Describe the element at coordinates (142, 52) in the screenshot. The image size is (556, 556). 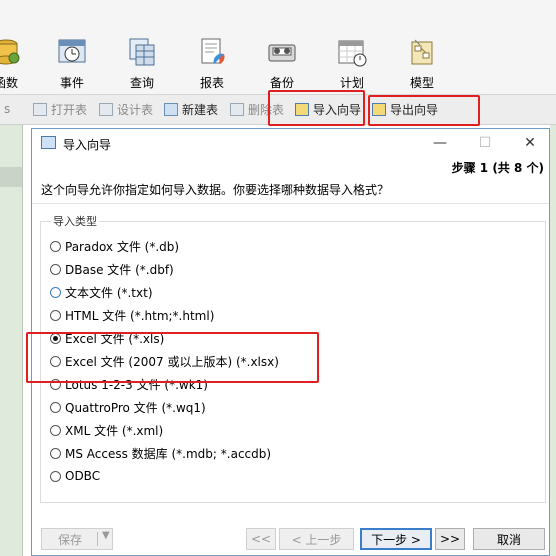
I see `query-table-icon` at that location.